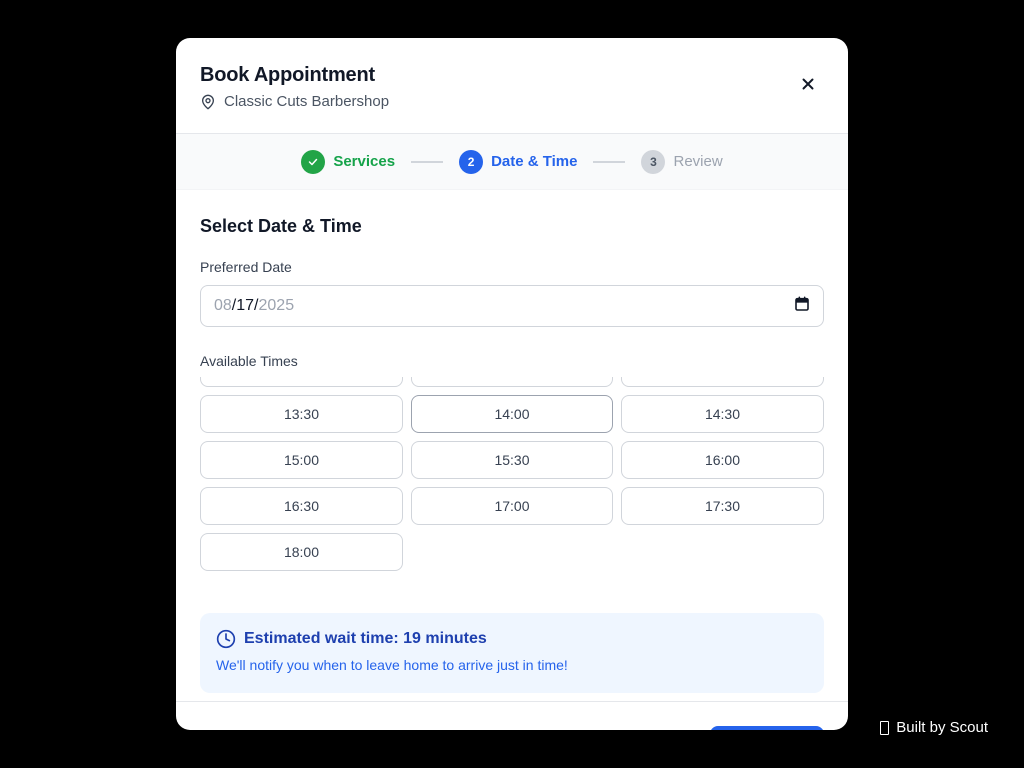 The image size is (1024, 768). What do you see at coordinates (301, 414) in the screenshot?
I see `time-slot: 13:30` at bounding box center [301, 414].